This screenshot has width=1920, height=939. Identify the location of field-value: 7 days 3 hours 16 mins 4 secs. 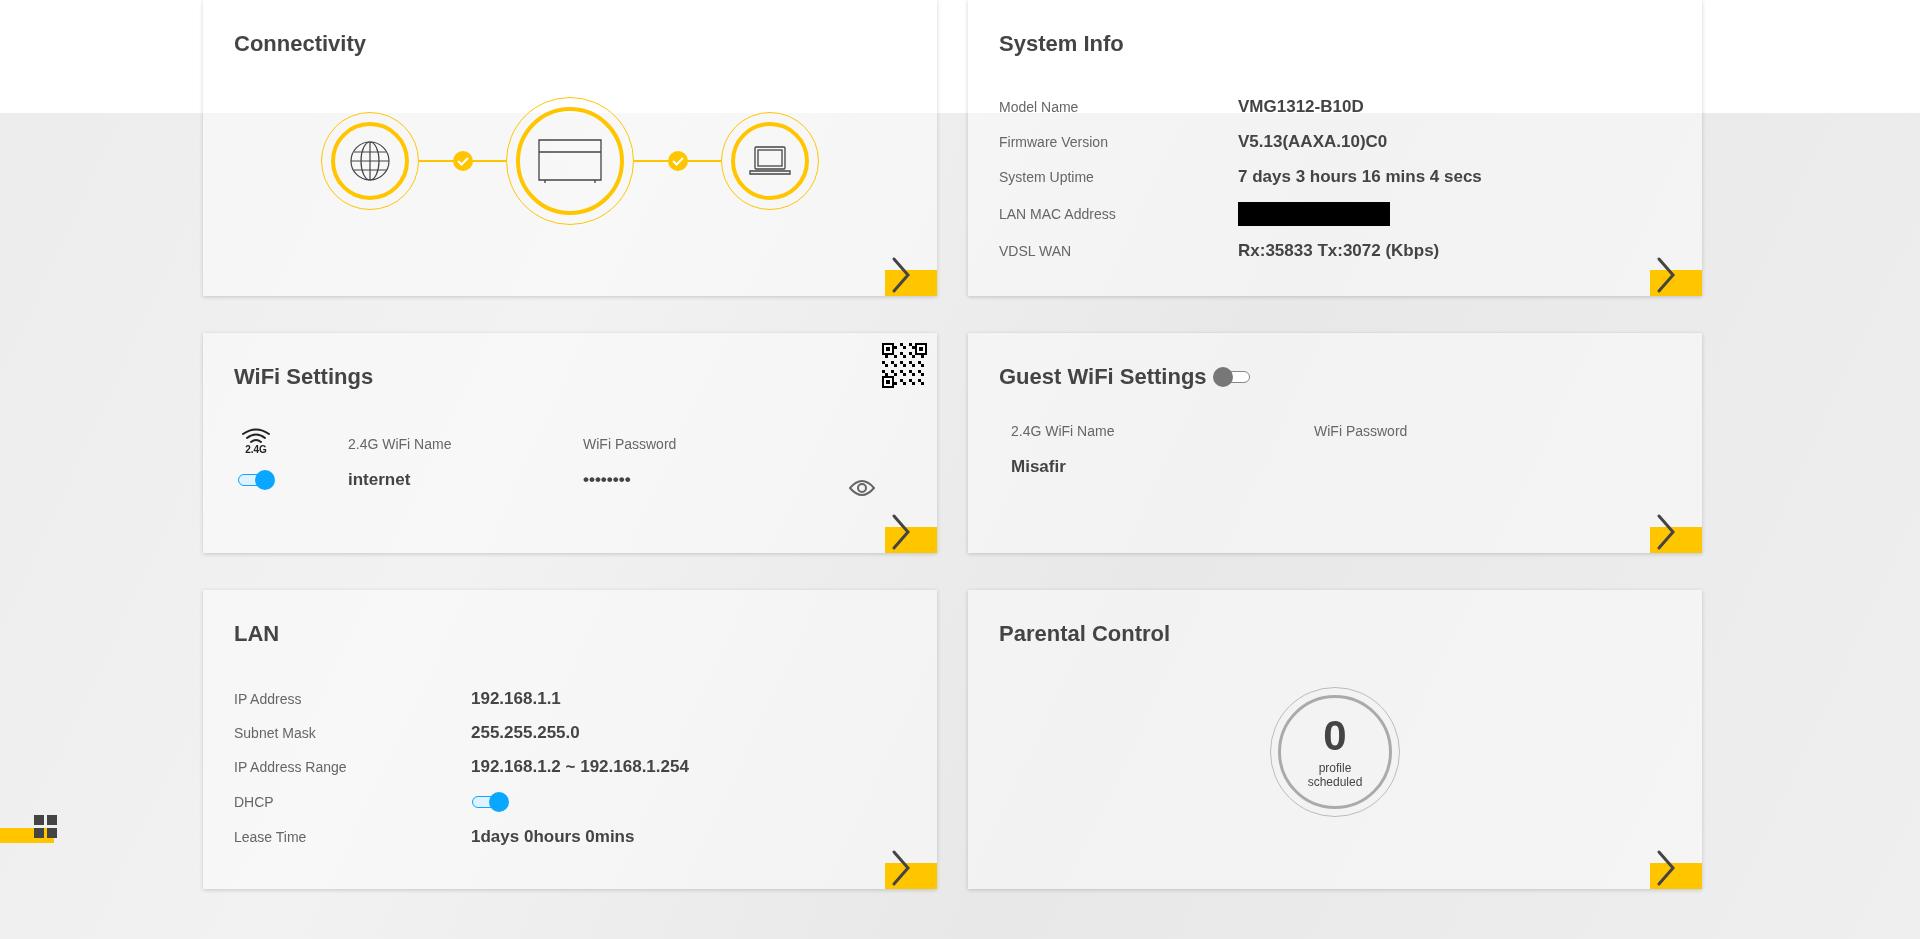
(1360, 177).